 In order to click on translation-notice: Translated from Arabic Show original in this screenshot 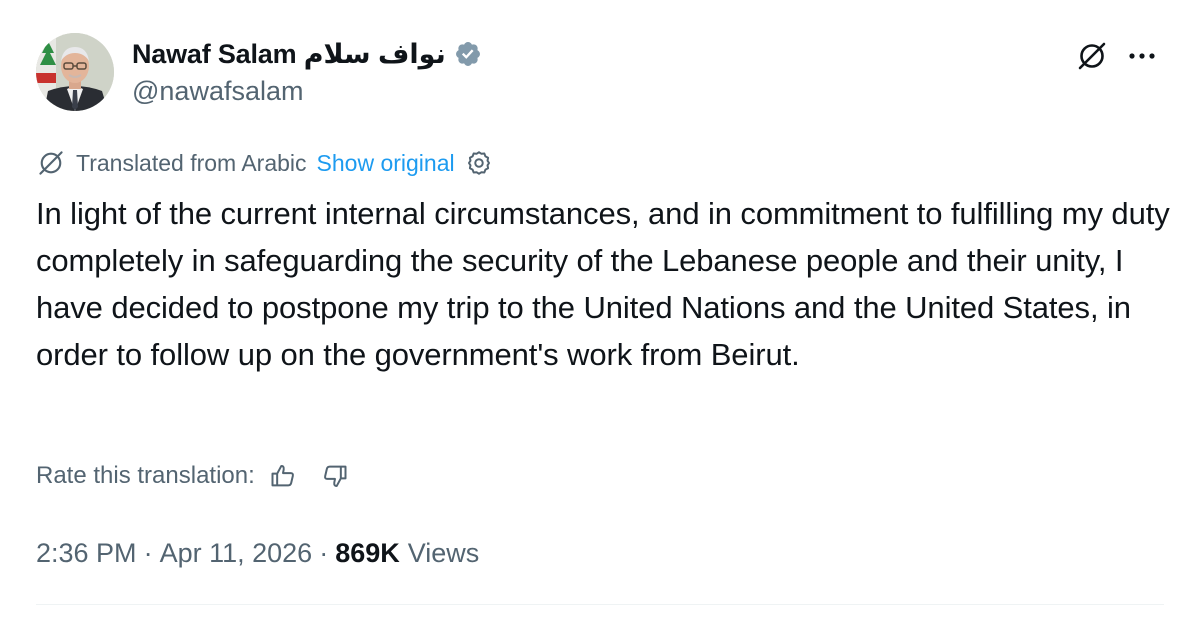, I will do `click(264, 163)`.